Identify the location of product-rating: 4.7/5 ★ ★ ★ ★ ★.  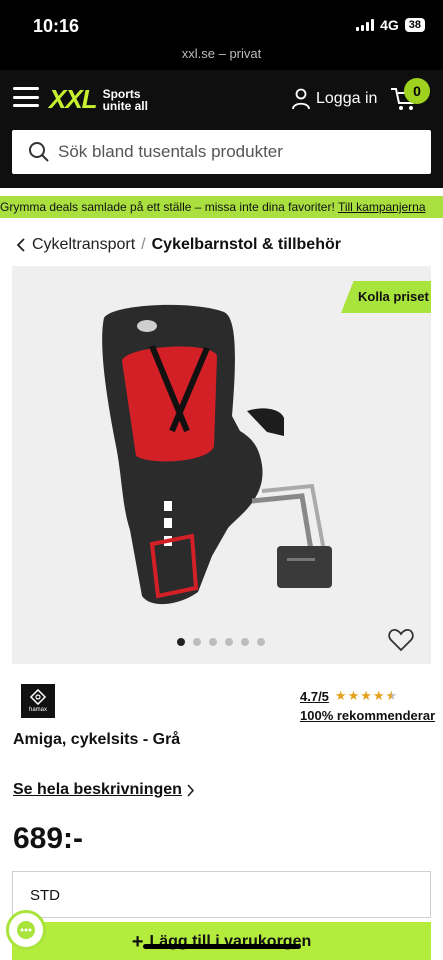
(348, 696).